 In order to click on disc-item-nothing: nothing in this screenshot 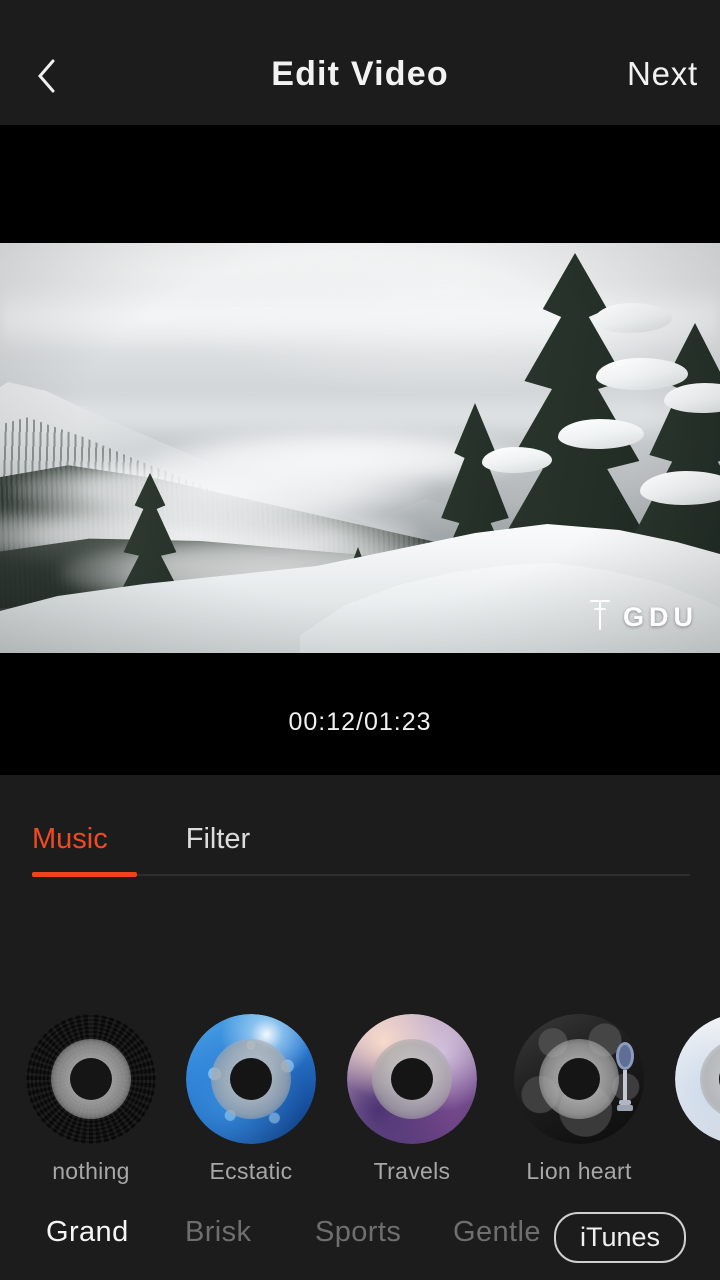, I will do `click(91, 1099)`.